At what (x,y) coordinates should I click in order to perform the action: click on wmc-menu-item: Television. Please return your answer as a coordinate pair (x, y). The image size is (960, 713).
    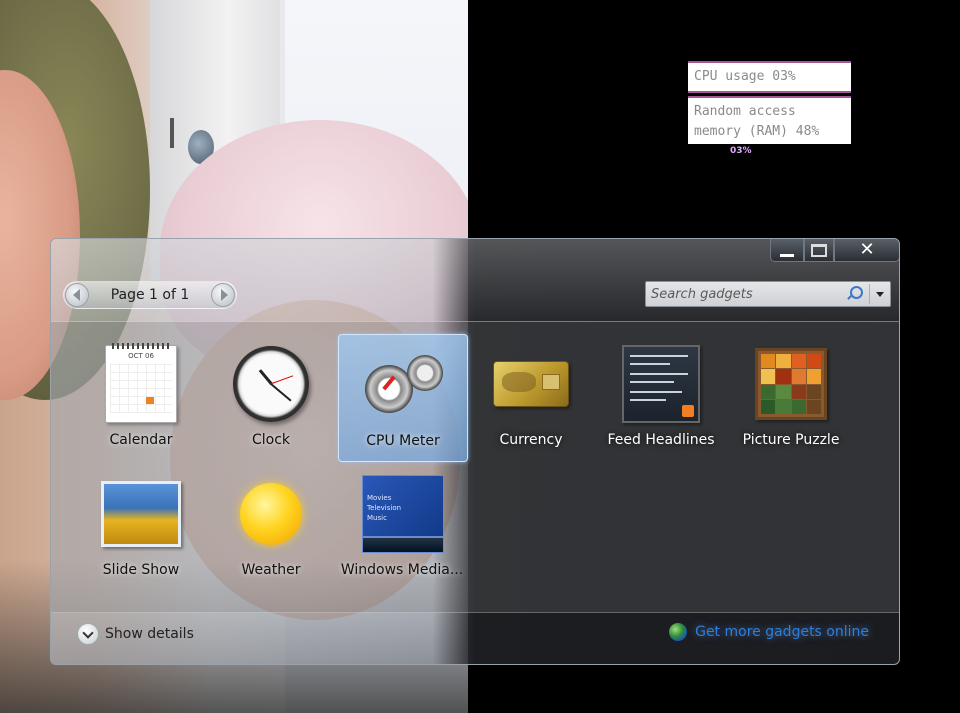
    Looking at the image, I should click on (384, 508).